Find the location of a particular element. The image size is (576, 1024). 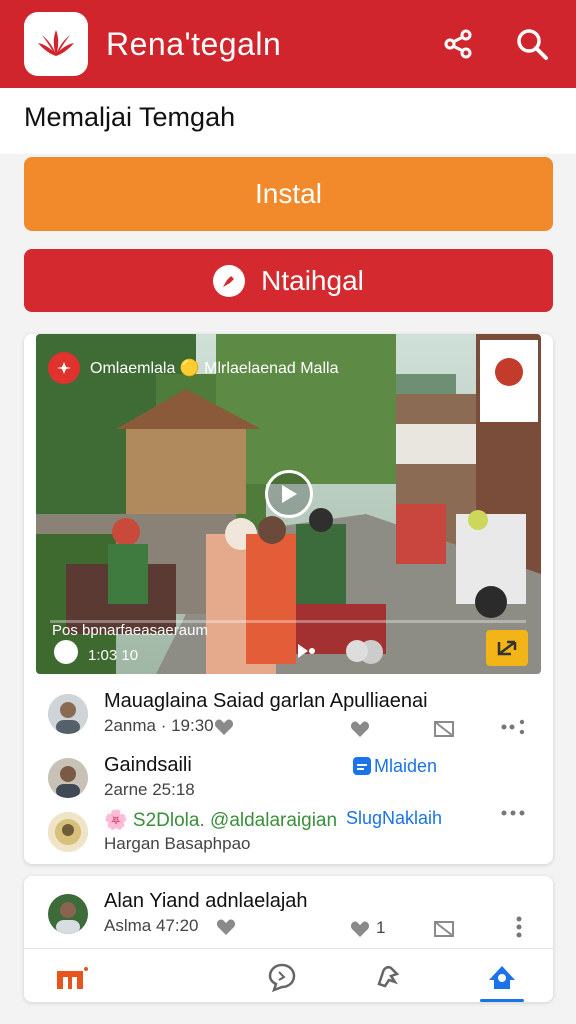

app-logo is located at coordinates (56, 44).